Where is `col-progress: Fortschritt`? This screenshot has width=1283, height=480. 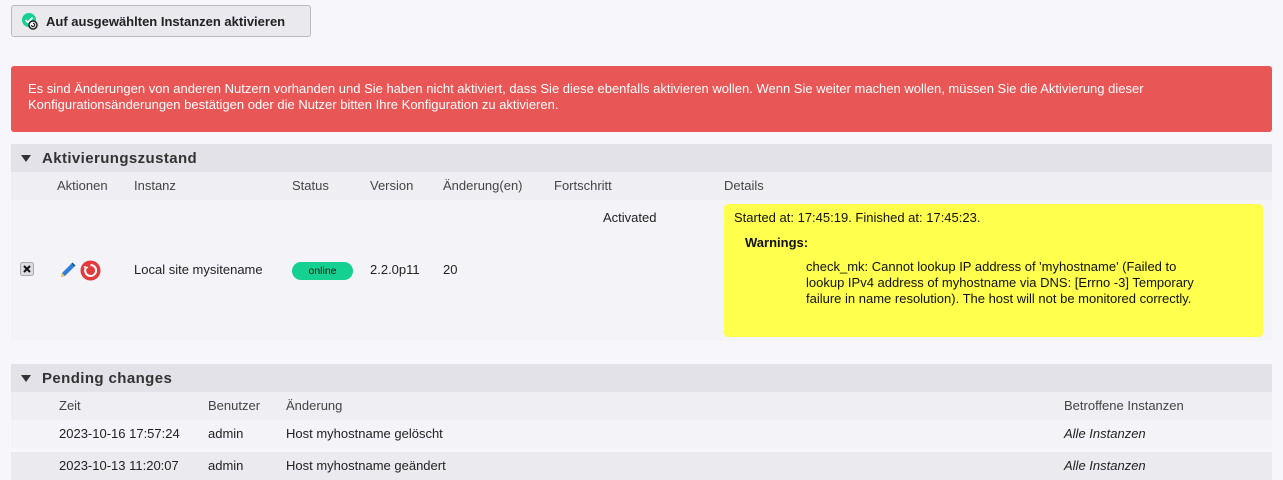 col-progress: Fortschritt is located at coordinates (583, 185).